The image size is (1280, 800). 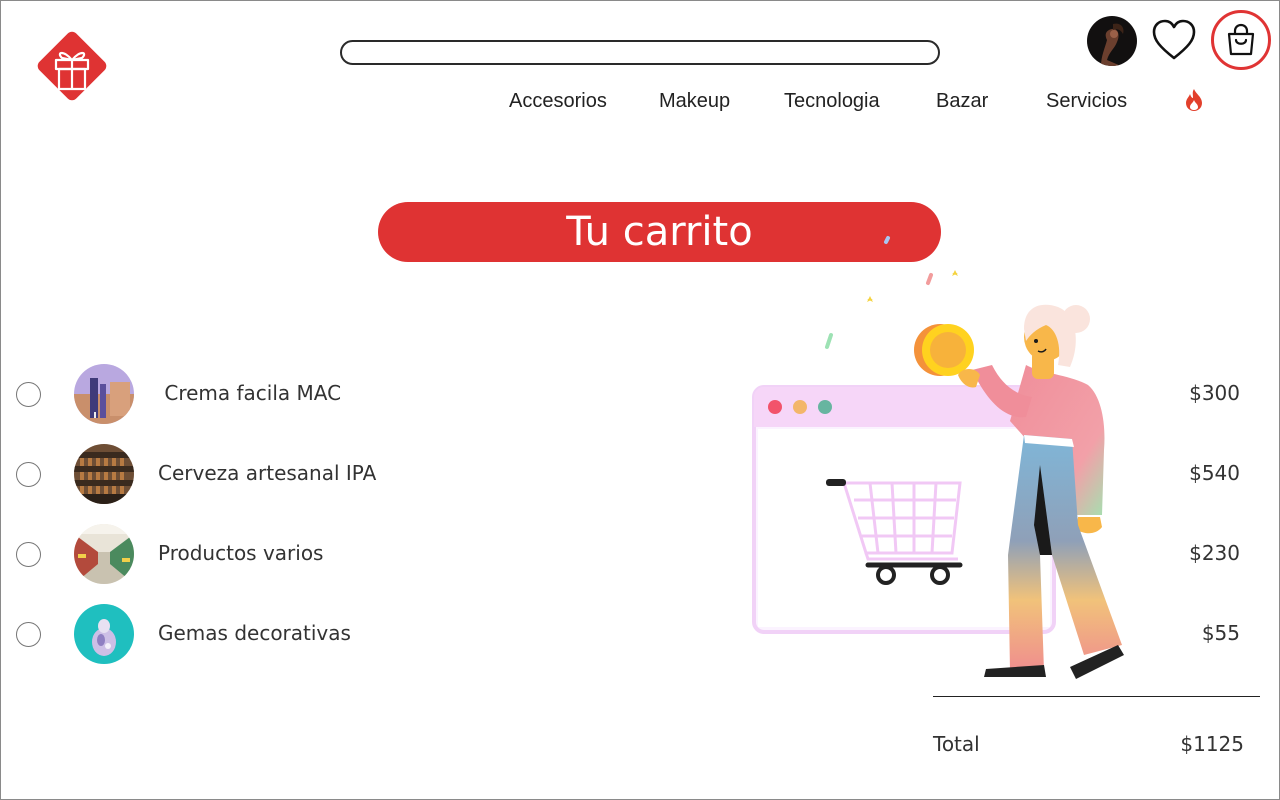 I want to click on heart-icon, so click(x=1174, y=40).